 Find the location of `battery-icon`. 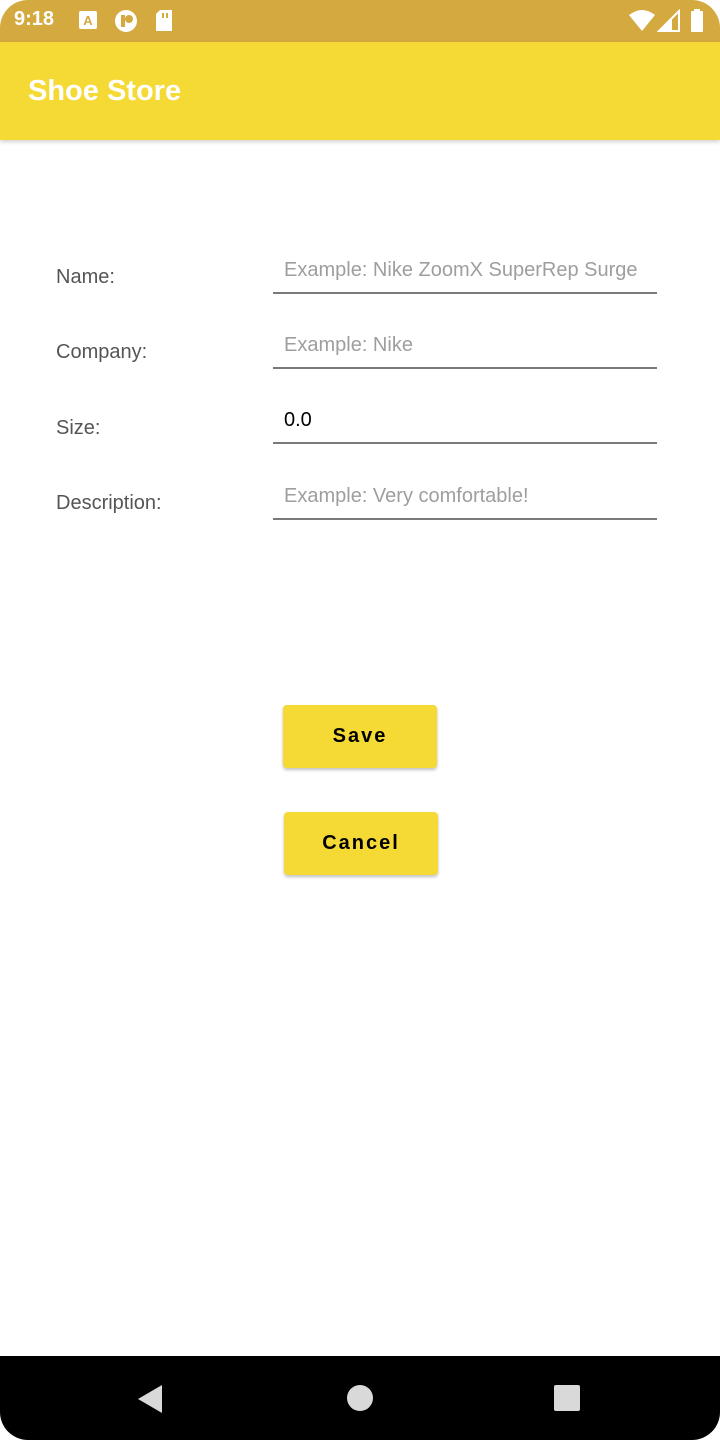

battery-icon is located at coordinates (697, 20).